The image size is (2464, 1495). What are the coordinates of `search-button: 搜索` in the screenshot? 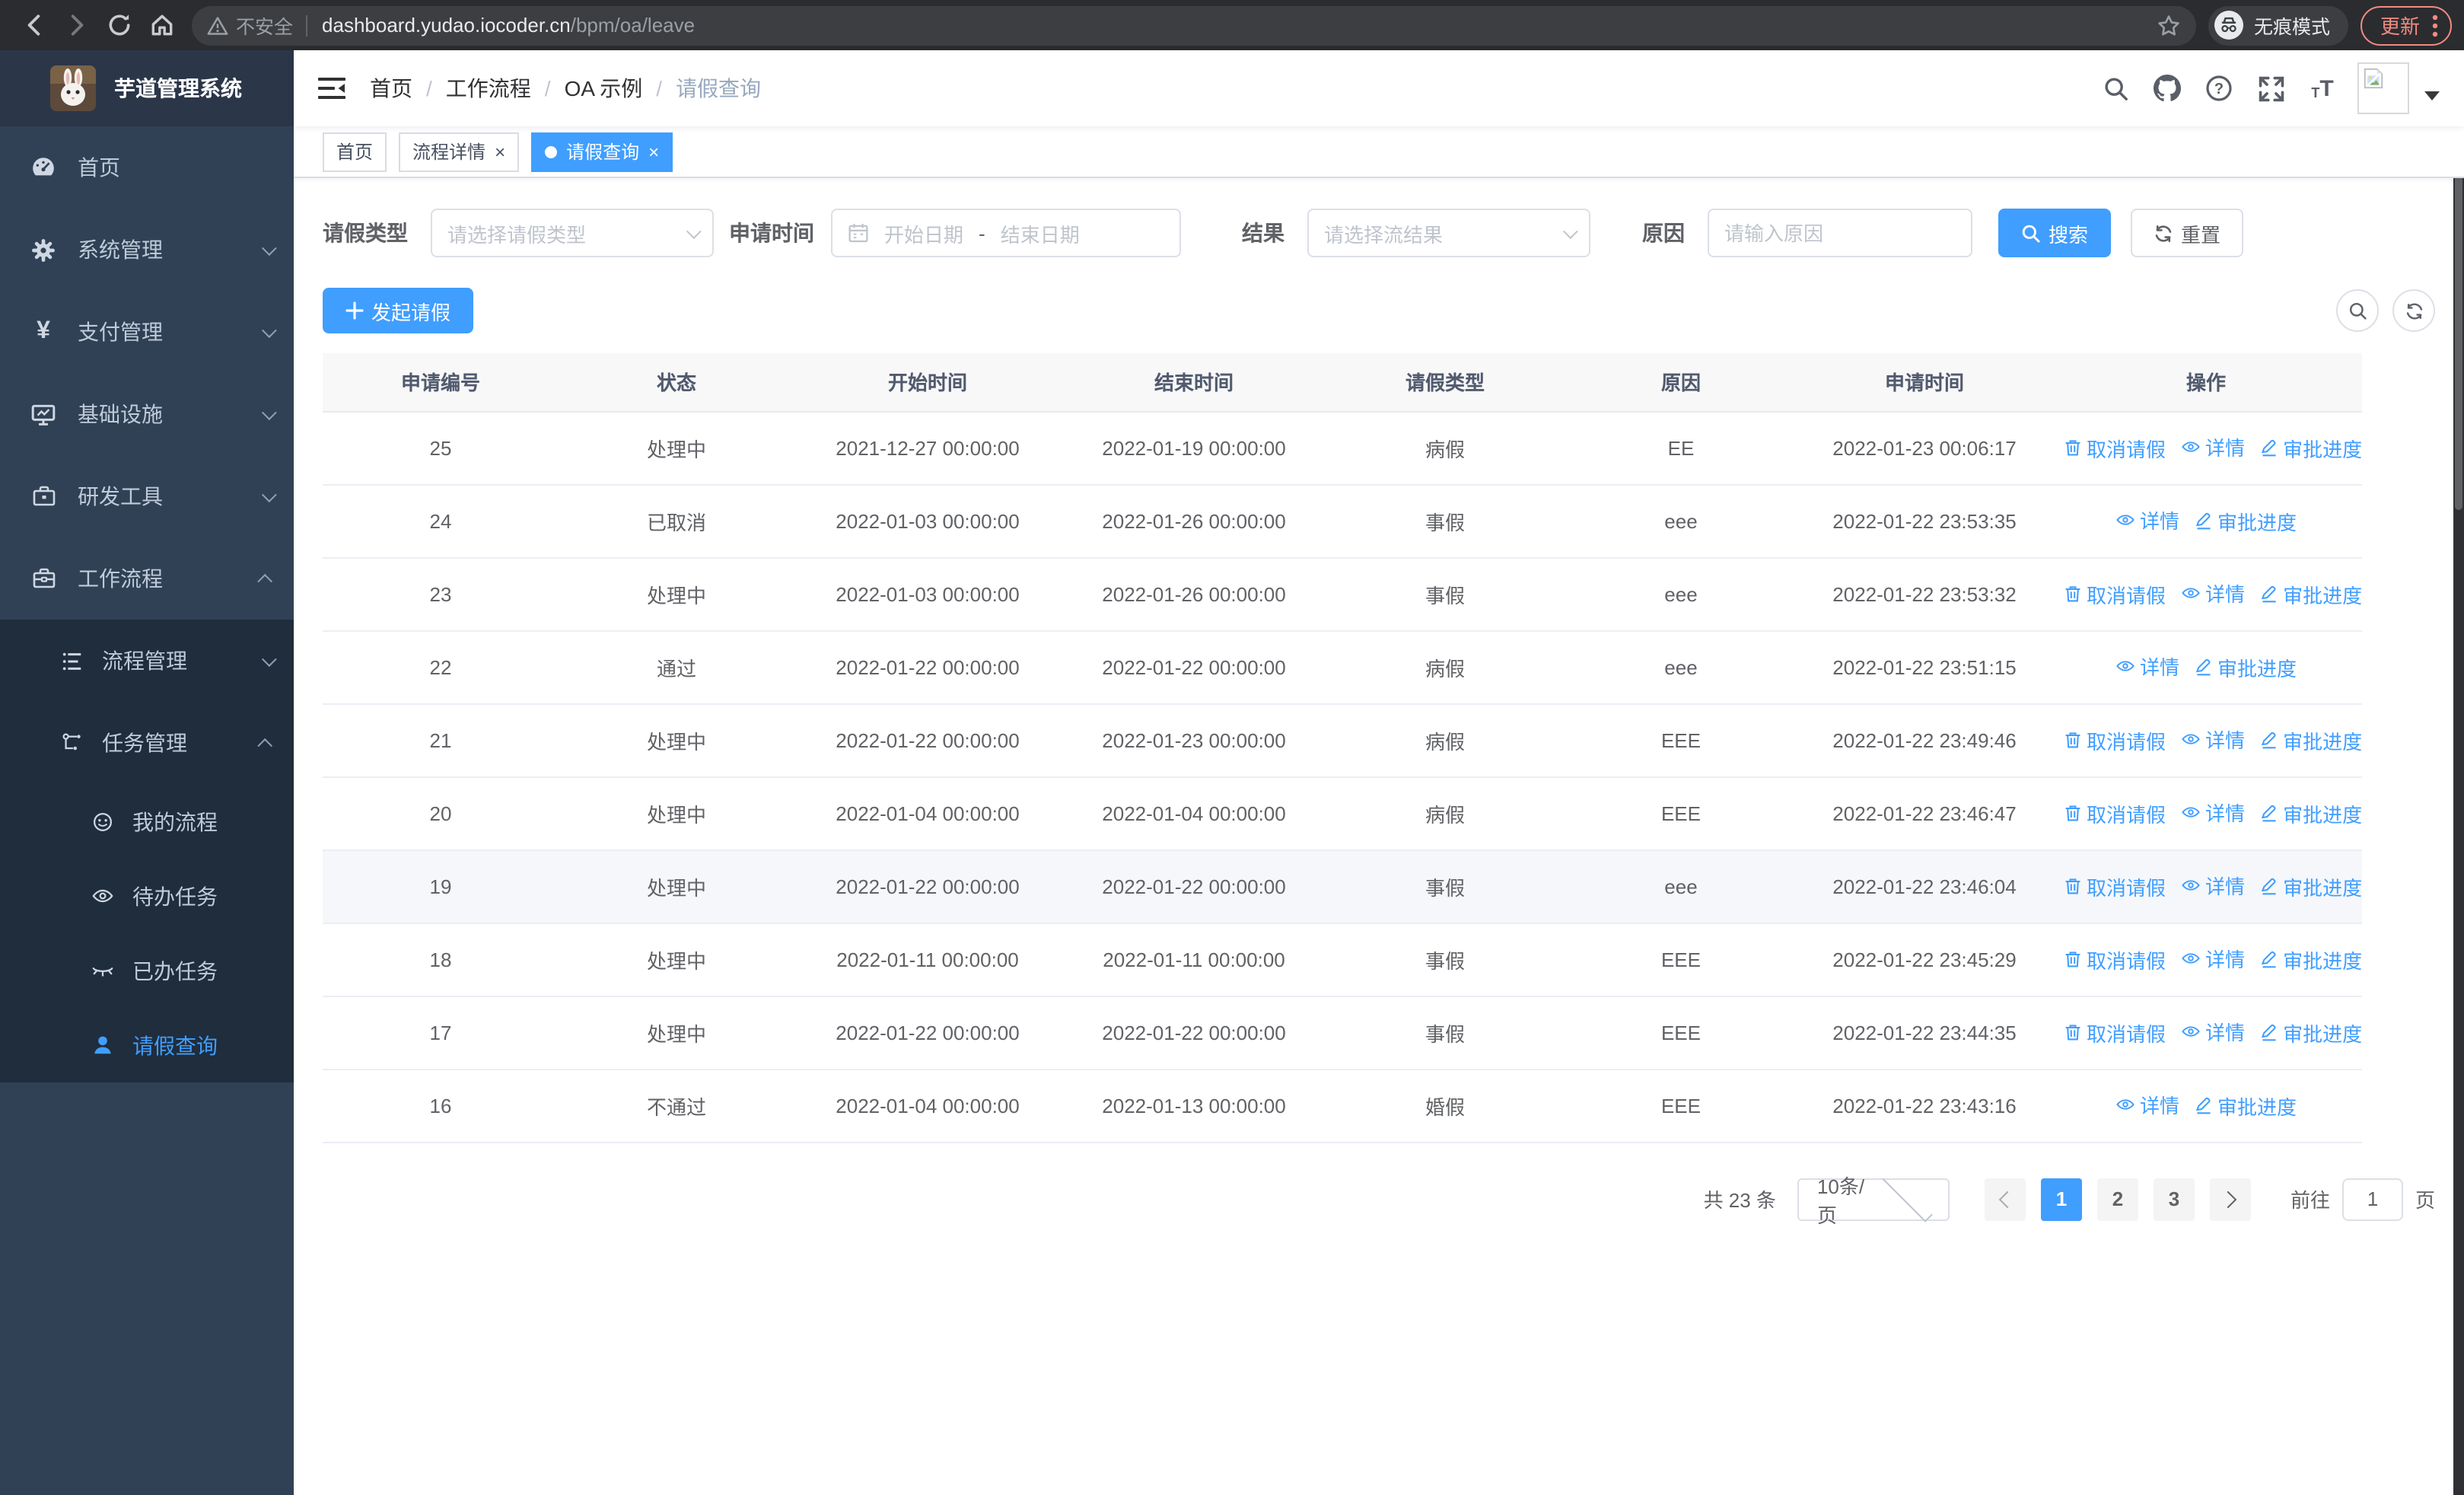 It's located at (2055, 233).